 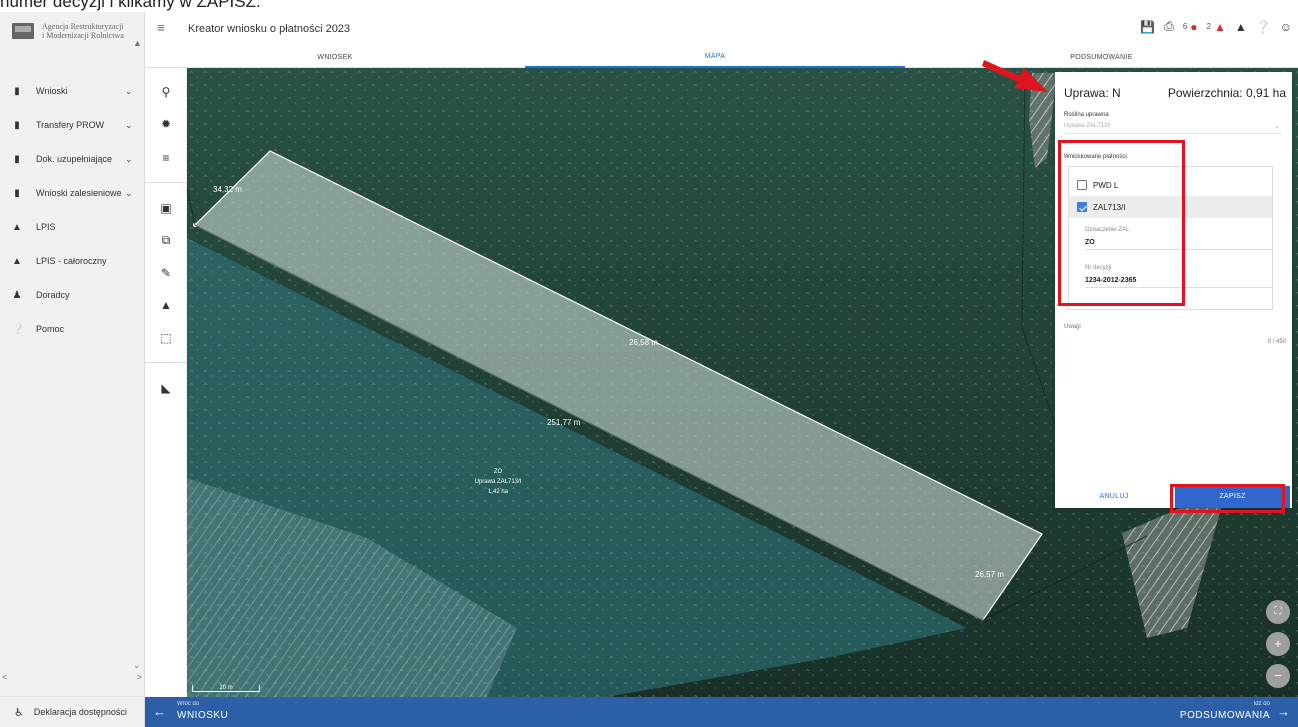 What do you see at coordinates (137, 665) in the screenshot?
I see `scroll-down-icon: ⌄` at bounding box center [137, 665].